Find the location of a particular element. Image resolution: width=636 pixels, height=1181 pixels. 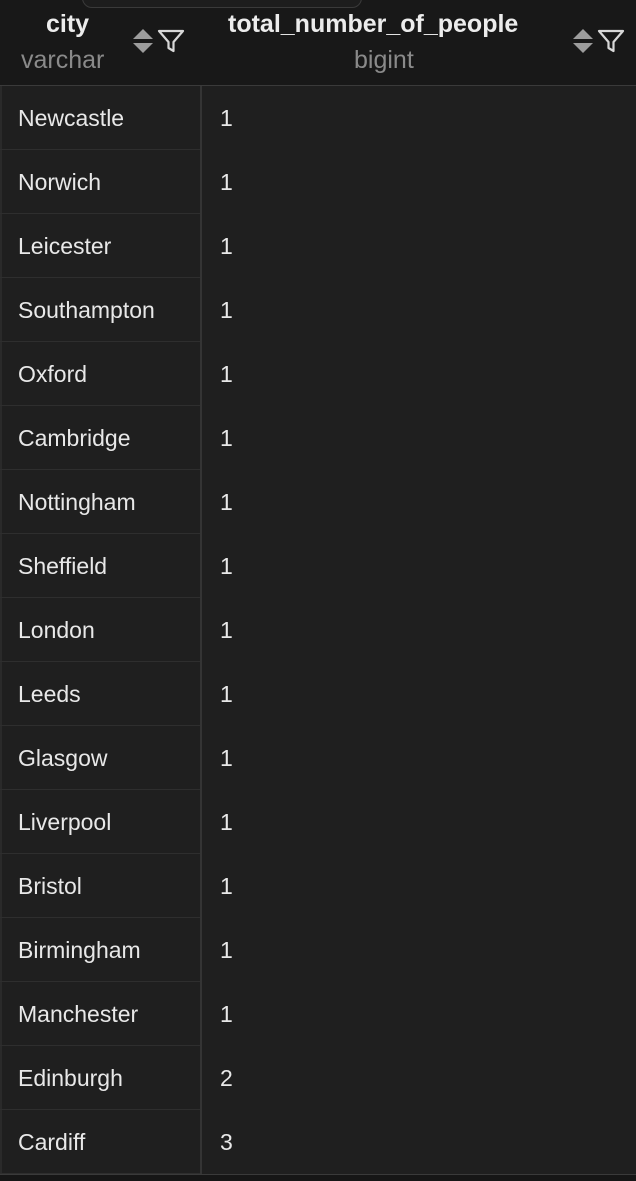

cell-city: Leicester is located at coordinates (100, 246).